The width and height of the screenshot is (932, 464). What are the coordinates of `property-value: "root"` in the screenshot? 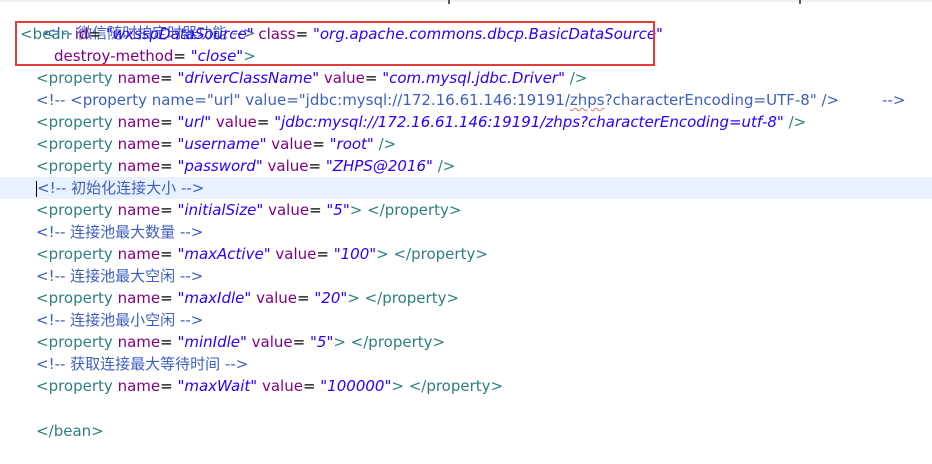 It's located at (351, 144).